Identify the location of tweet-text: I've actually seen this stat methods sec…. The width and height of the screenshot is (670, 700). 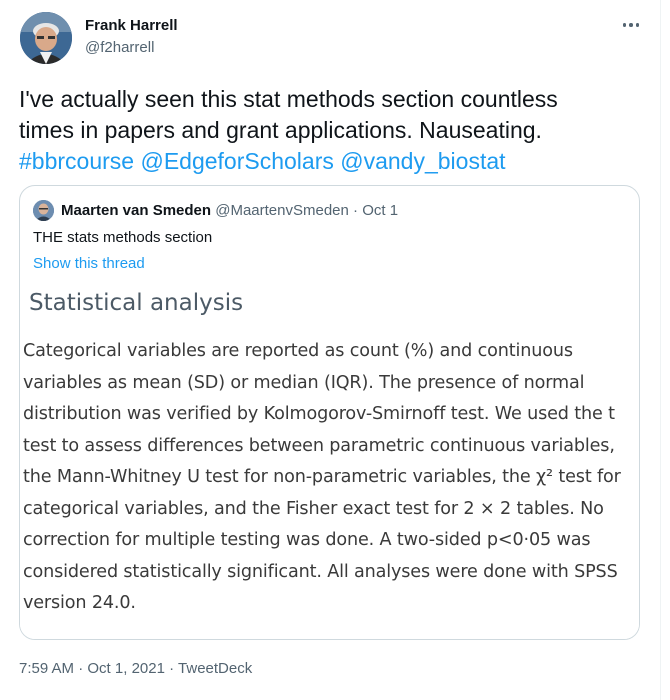
(334, 130).